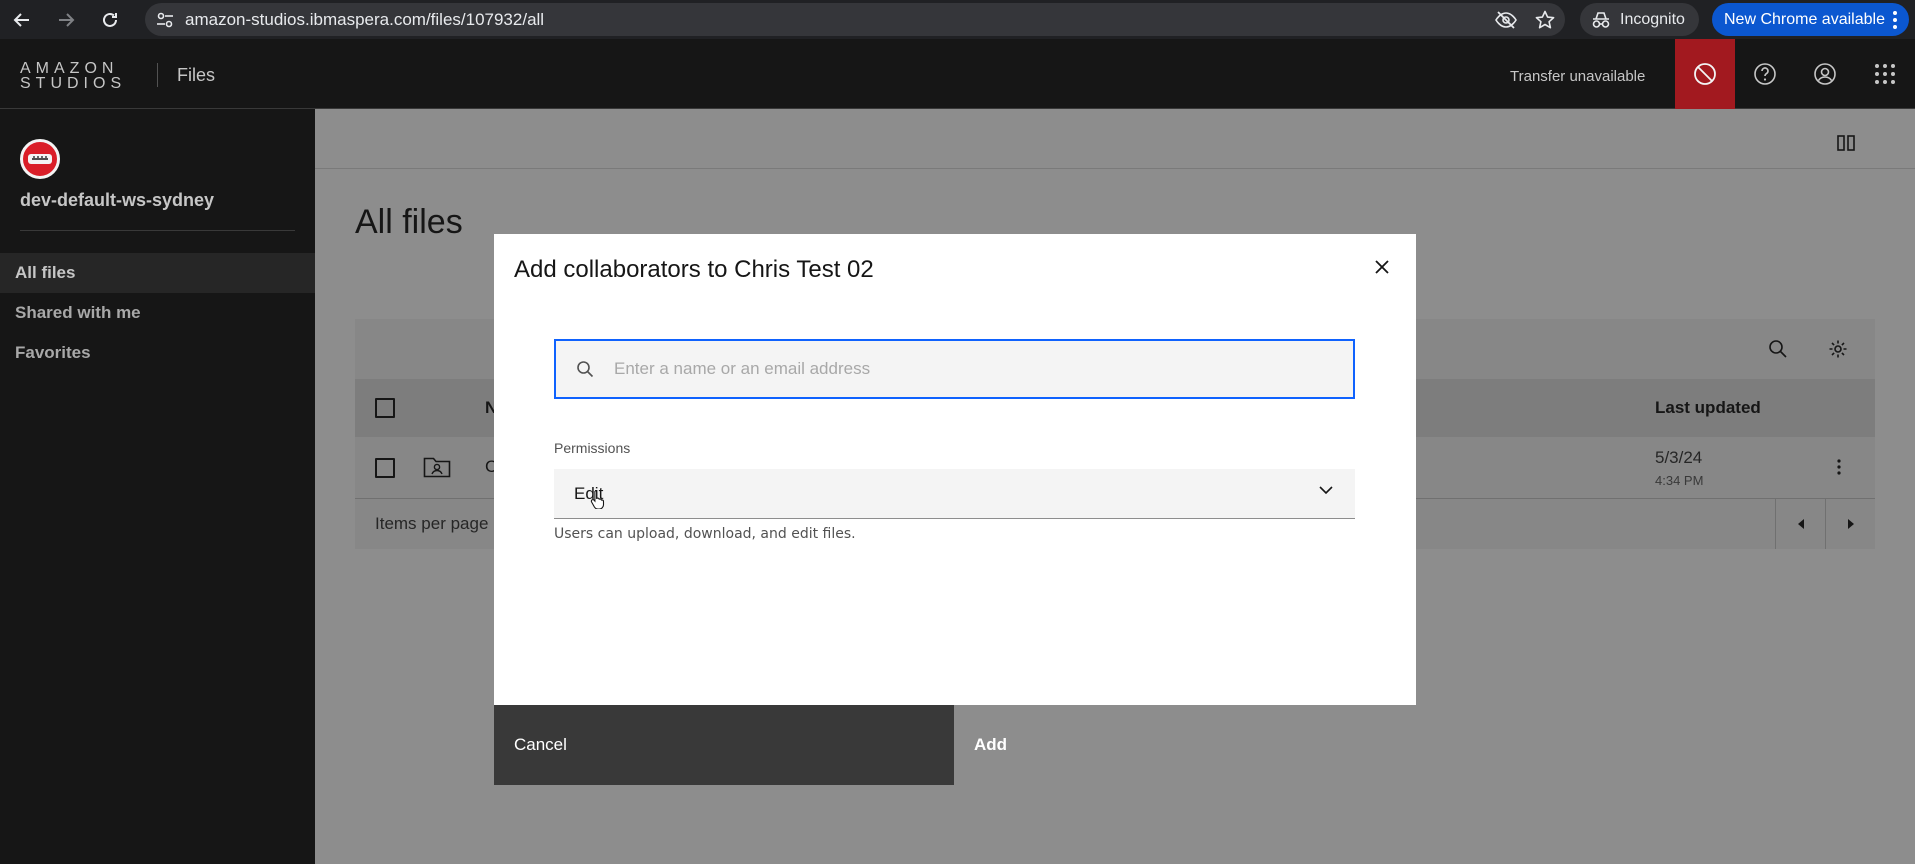 Image resolution: width=1915 pixels, height=864 pixels. What do you see at coordinates (1652, 19) in the screenshot?
I see `incognito-label: Incognito` at bounding box center [1652, 19].